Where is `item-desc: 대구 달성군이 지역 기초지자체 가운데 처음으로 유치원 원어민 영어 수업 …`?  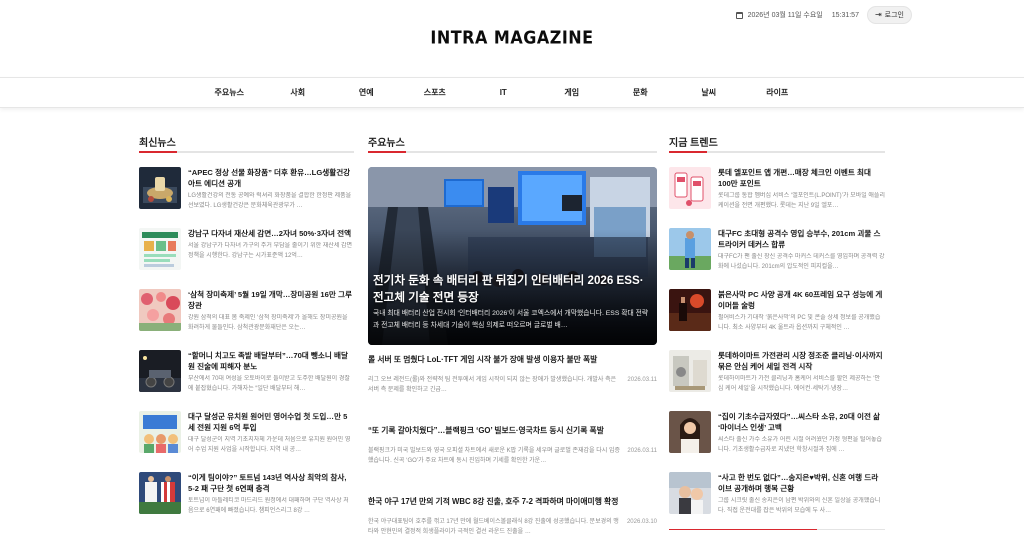 item-desc: 대구 달성군이 지역 기초지자체 가운데 처음으로 유치원 원어민 영어 수업 … is located at coordinates (269, 445).